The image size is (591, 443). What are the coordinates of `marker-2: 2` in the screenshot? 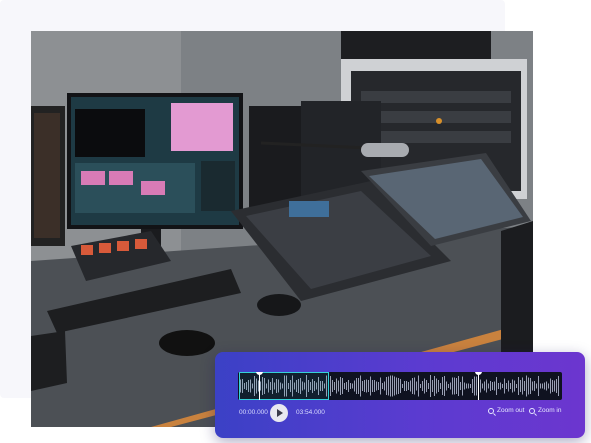 It's located at (478, 386).